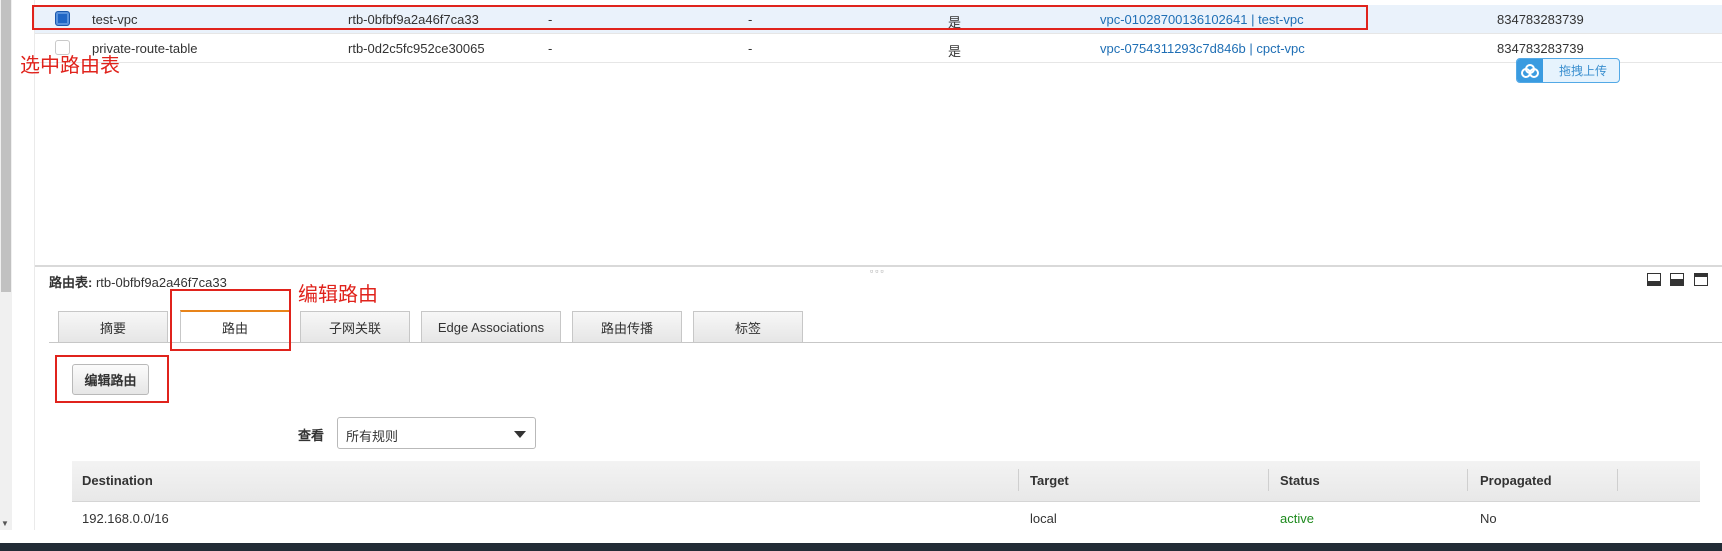 The width and height of the screenshot is (1722, 551). What do you see at coordinates (311, 435) in the screenshot?
I see `view-filter-label: 查看` at bounding box center [311, 435].